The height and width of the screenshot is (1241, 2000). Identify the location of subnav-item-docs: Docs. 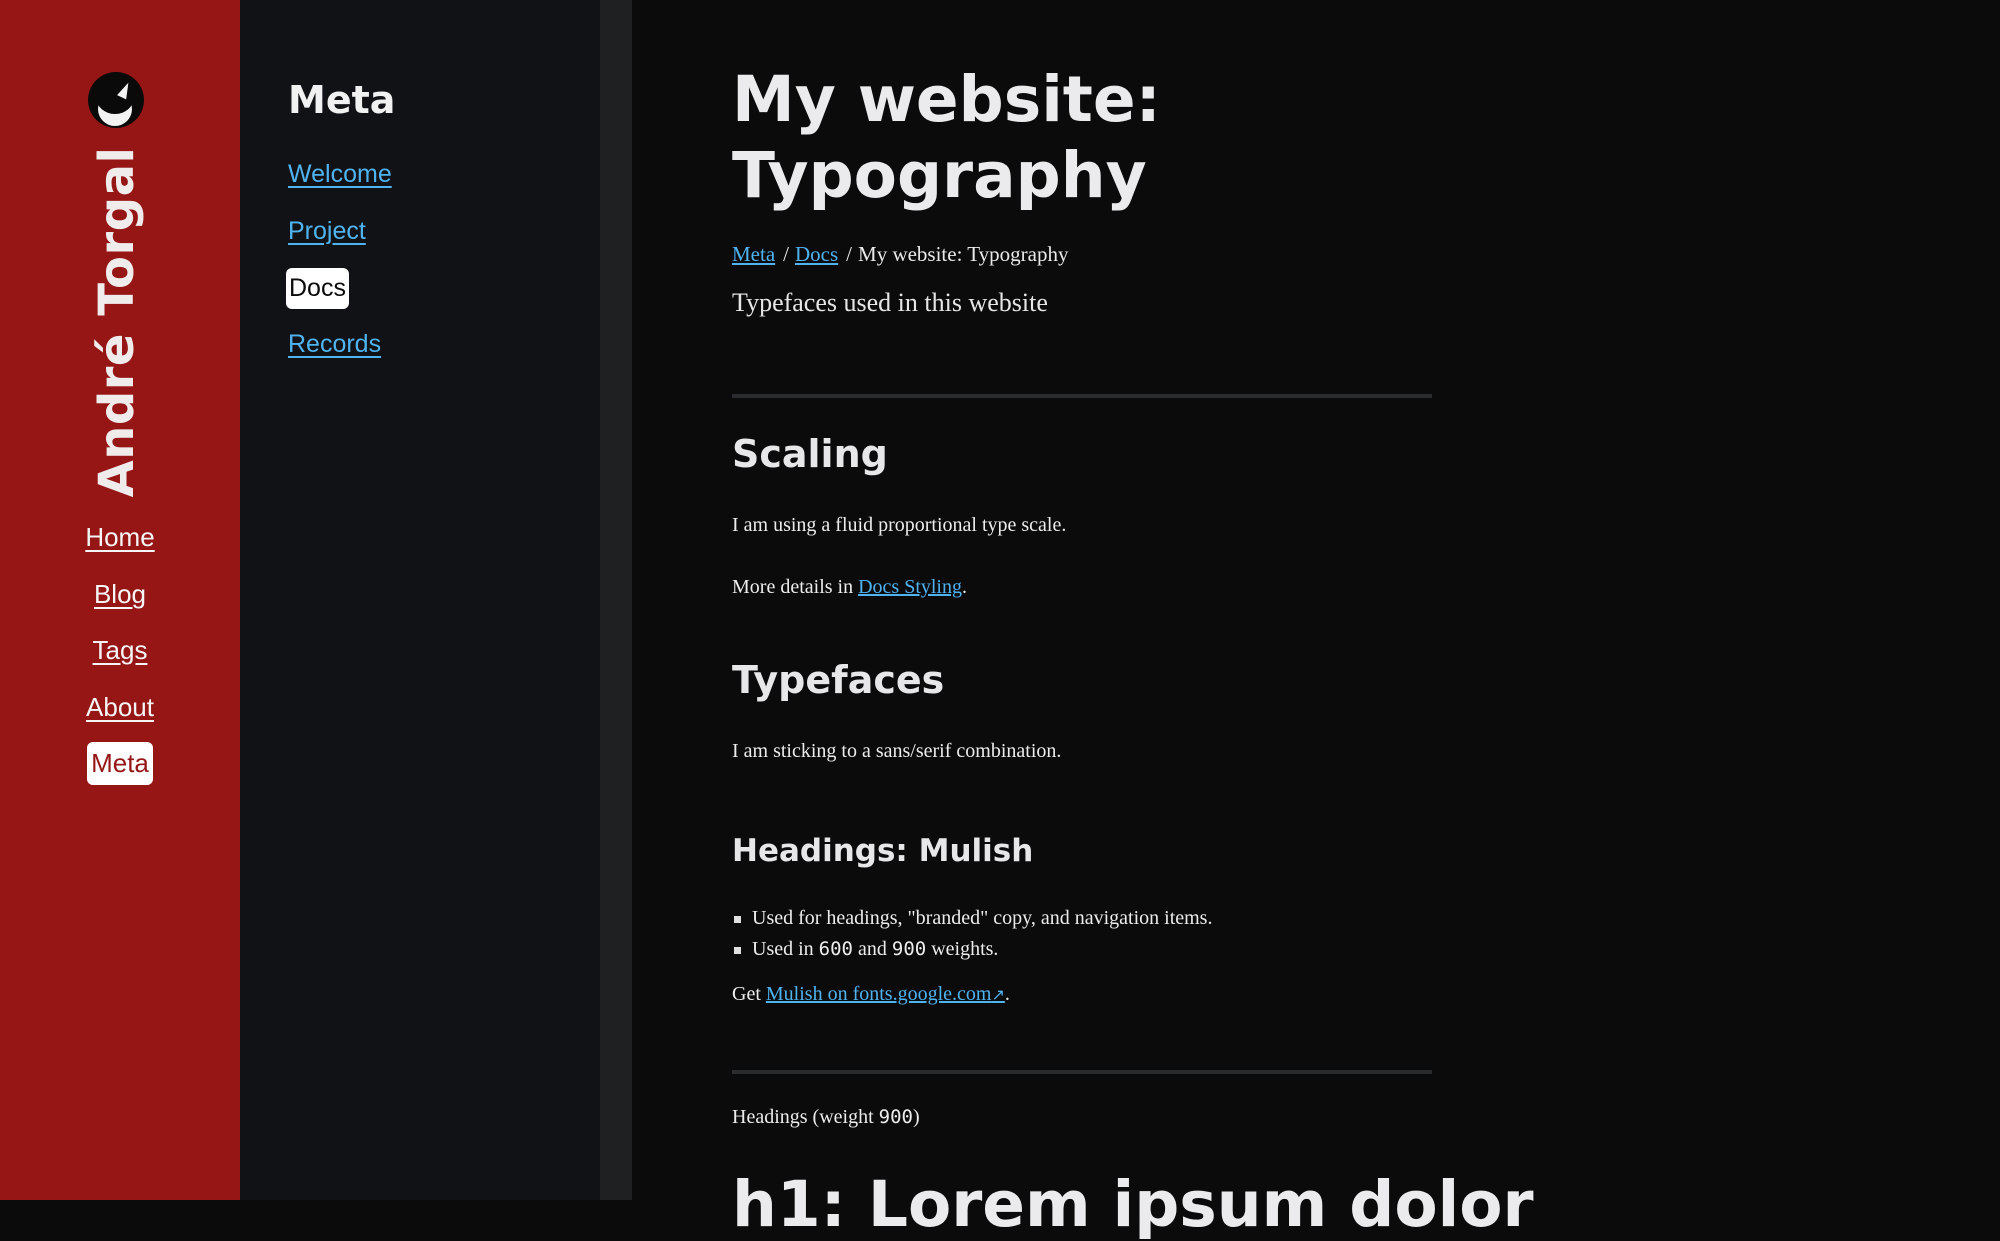
(317, 288).